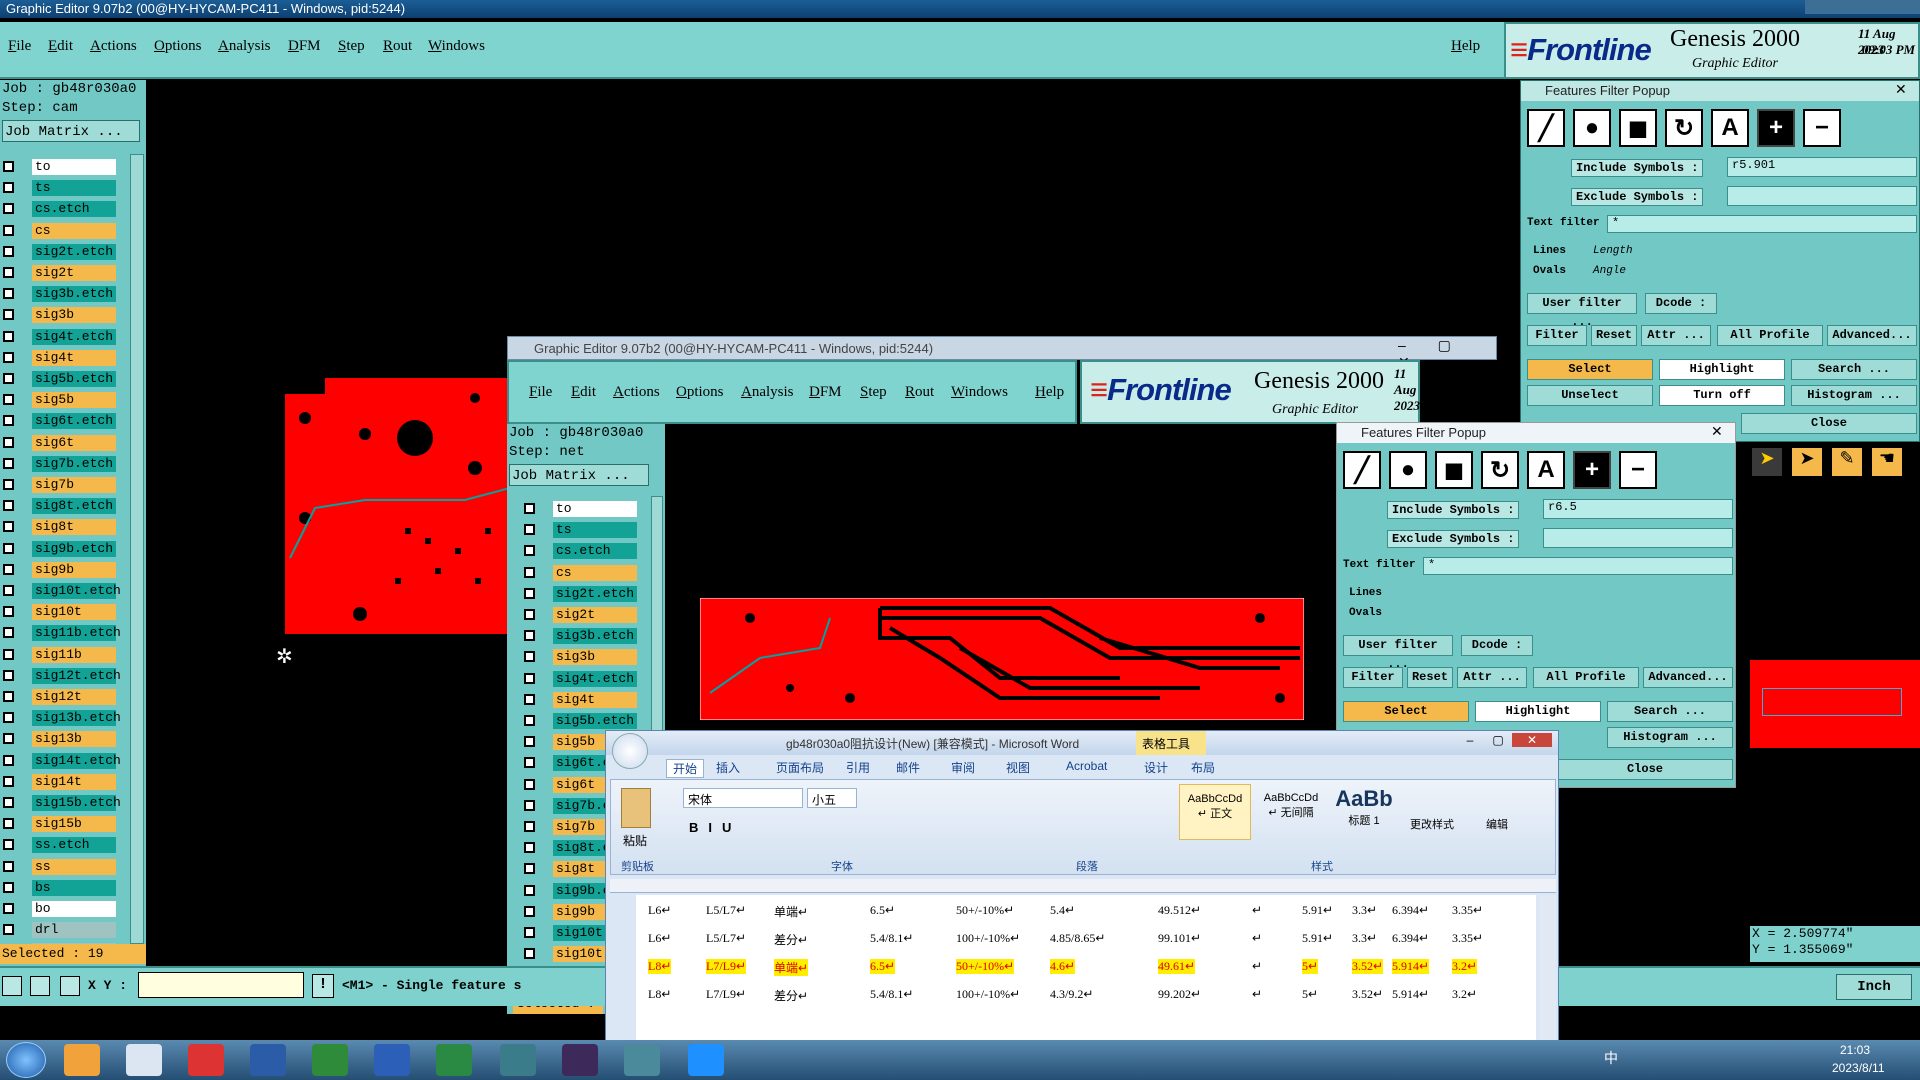 Image resolution: width=1920 pixels, height=1080 pixels. I want to click on main-layer-row: ss, so click(61, 867).